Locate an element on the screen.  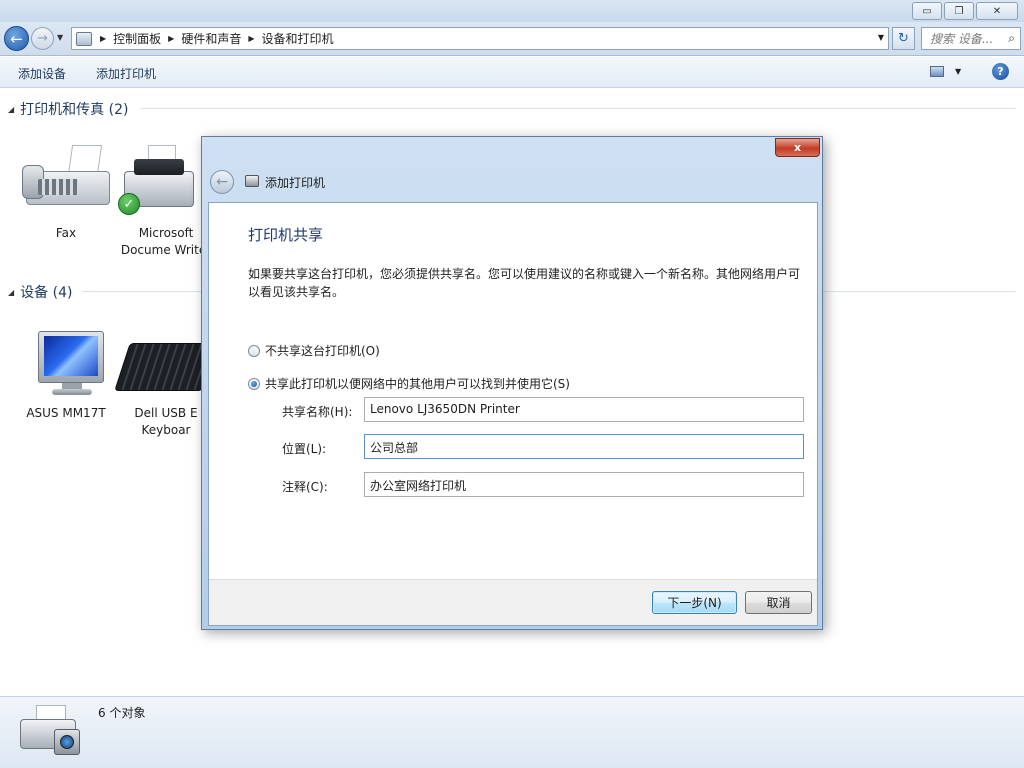
printer-icon: ✓ is located at coordinates (166, 184).